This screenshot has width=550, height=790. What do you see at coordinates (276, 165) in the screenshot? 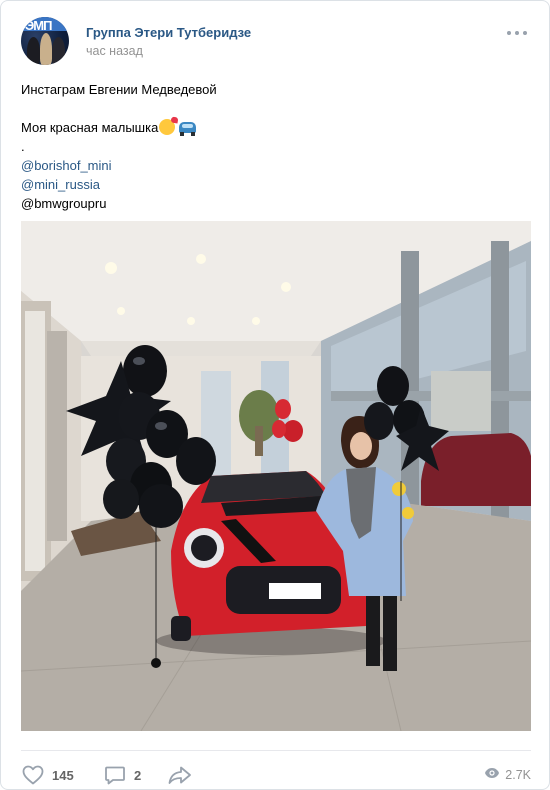
I see `mention-link: @borishof_mini` at bounding box center [276, 165].